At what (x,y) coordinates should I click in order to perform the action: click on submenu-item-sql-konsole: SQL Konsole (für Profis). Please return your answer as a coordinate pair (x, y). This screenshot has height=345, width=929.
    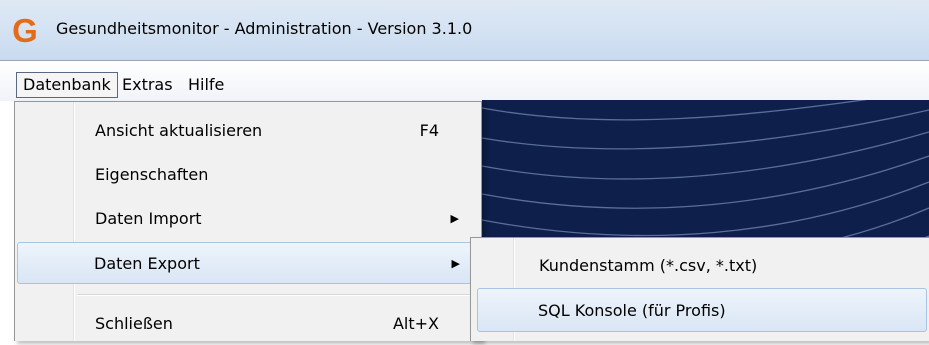
    Looking at the image, I should click on (702, 310).